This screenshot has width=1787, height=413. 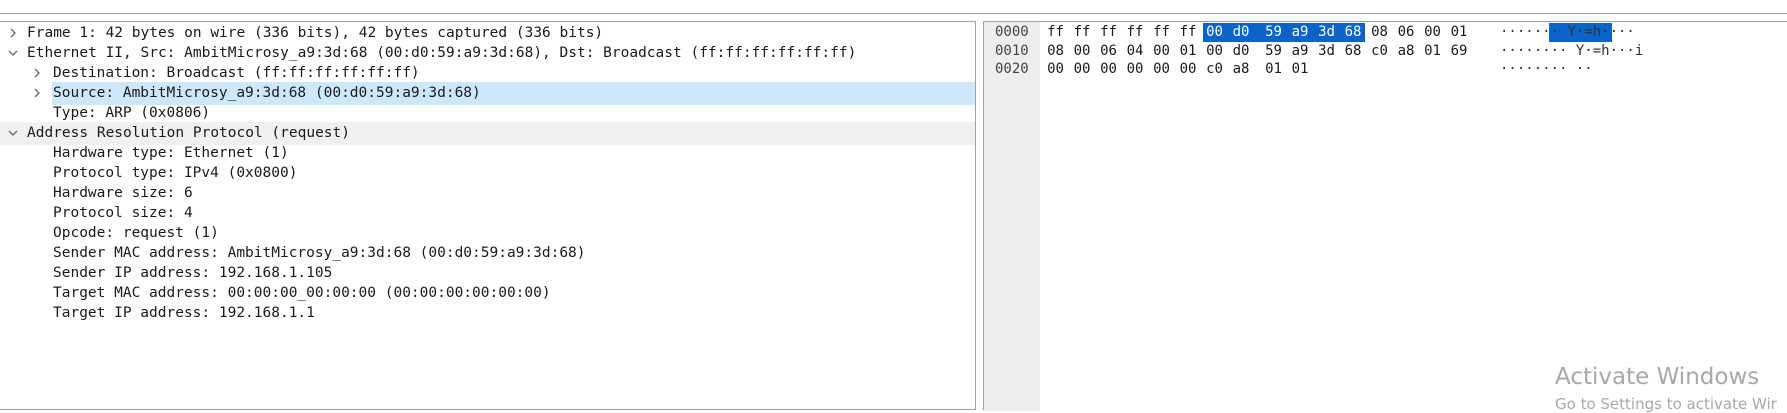 What do you see at coordinates (1666, 404) in the screenshot?
I see `activate-windows-subtitle: Go to Settings to activate Wir` at bounding box center [1666, 404].